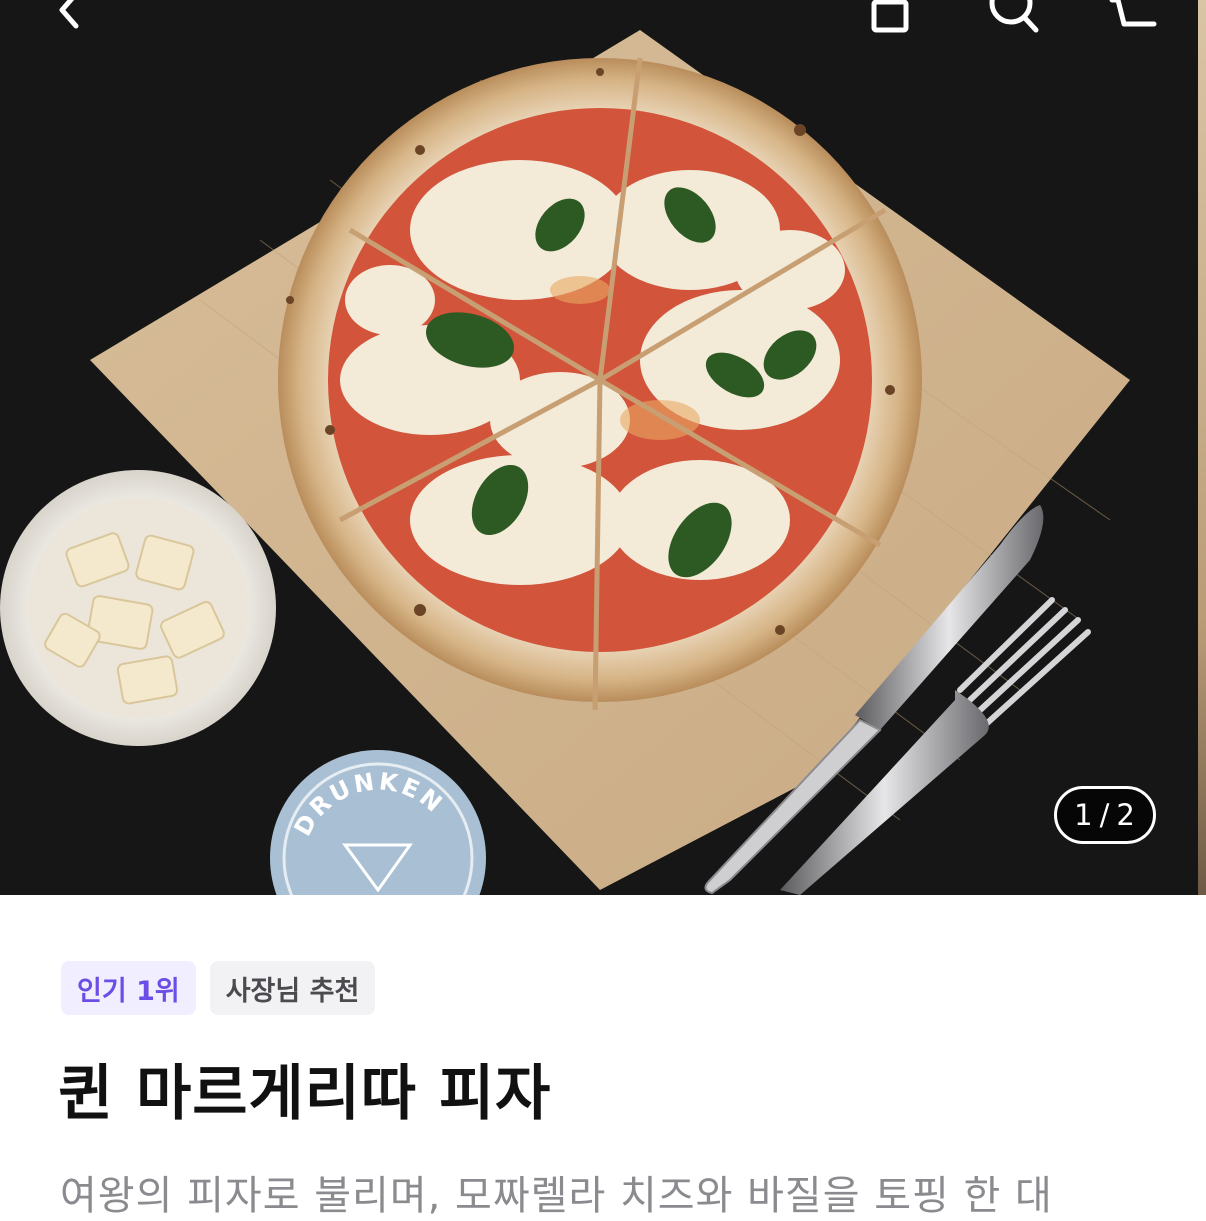 The height and width of the screenshot is (1221, 1206). I want to click on top-app-bar, so click(603, 20).